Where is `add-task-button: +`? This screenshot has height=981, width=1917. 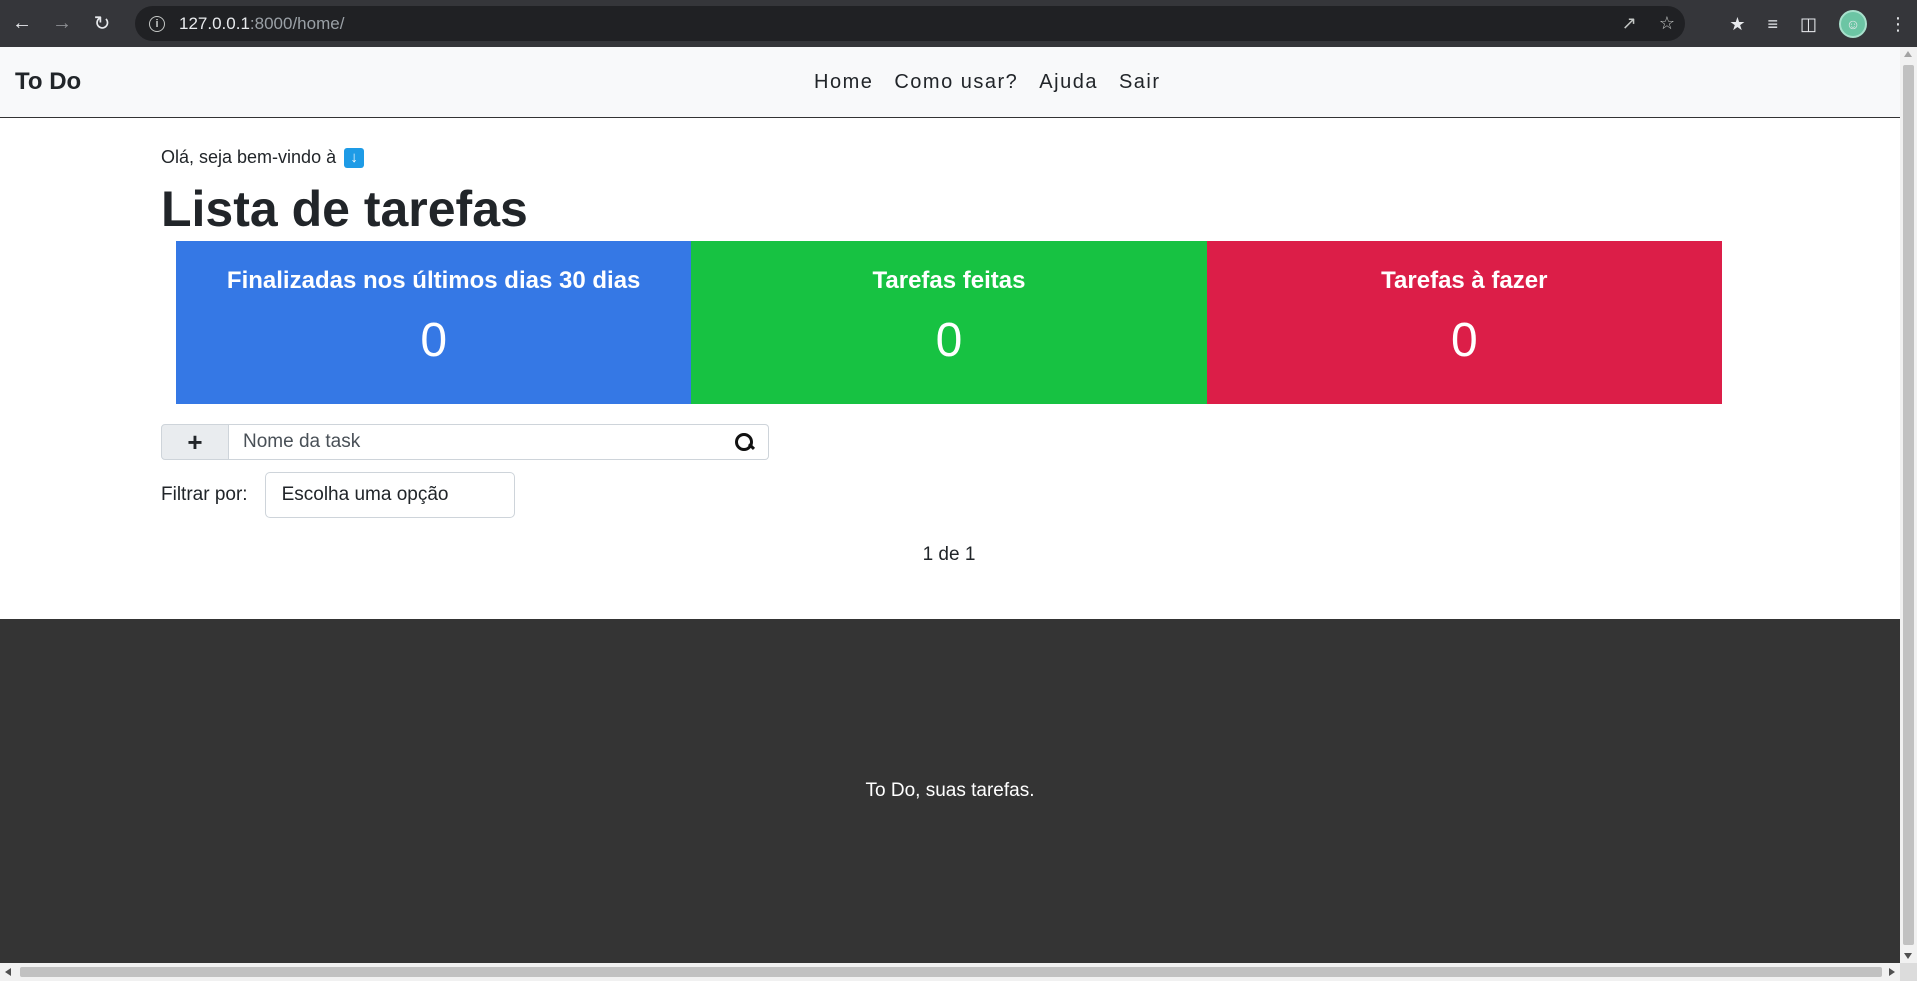 add-task-button: + is located at coordinates (195, 442).